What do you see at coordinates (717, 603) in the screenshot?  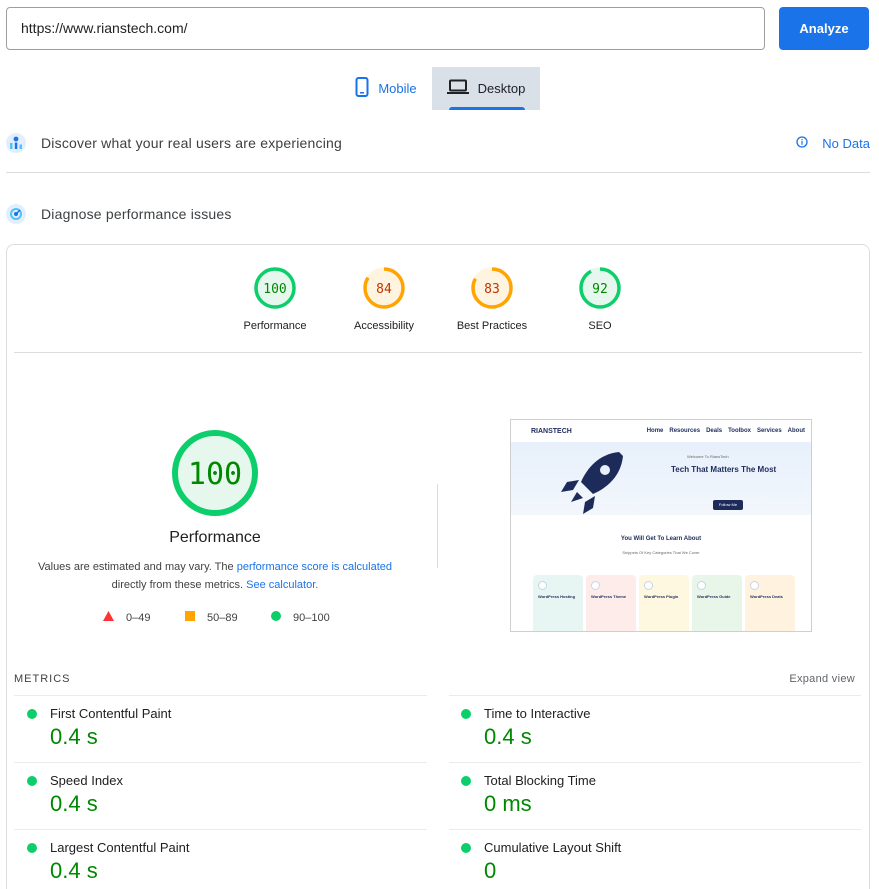 I see `thumb-card: WordPress Guide` at bounding box center [717, 603].